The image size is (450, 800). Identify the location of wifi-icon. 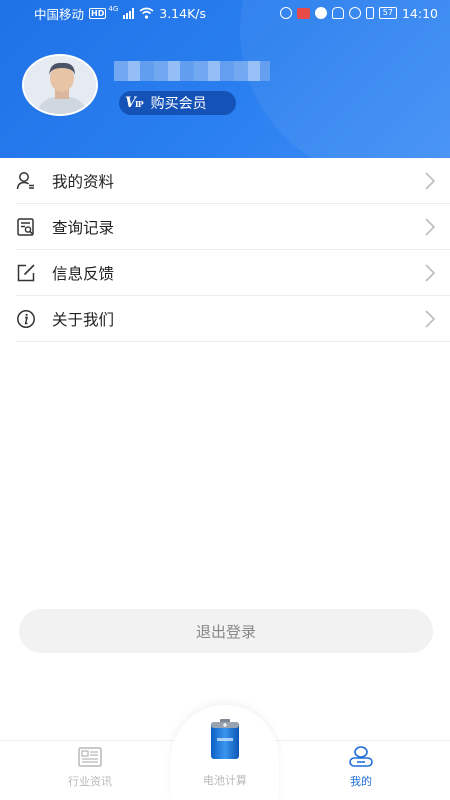
(146, 13).